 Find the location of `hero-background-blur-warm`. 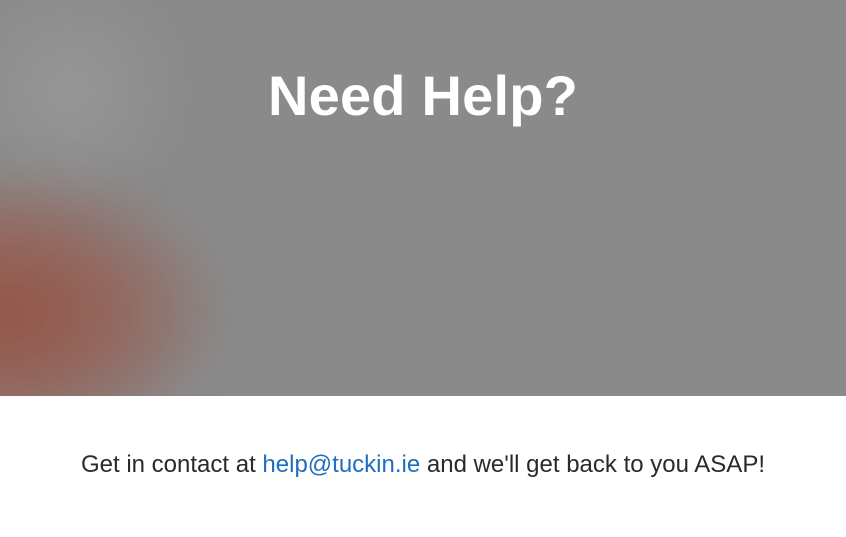

hero-background-blur-warm is located at coordinates (110, 283).